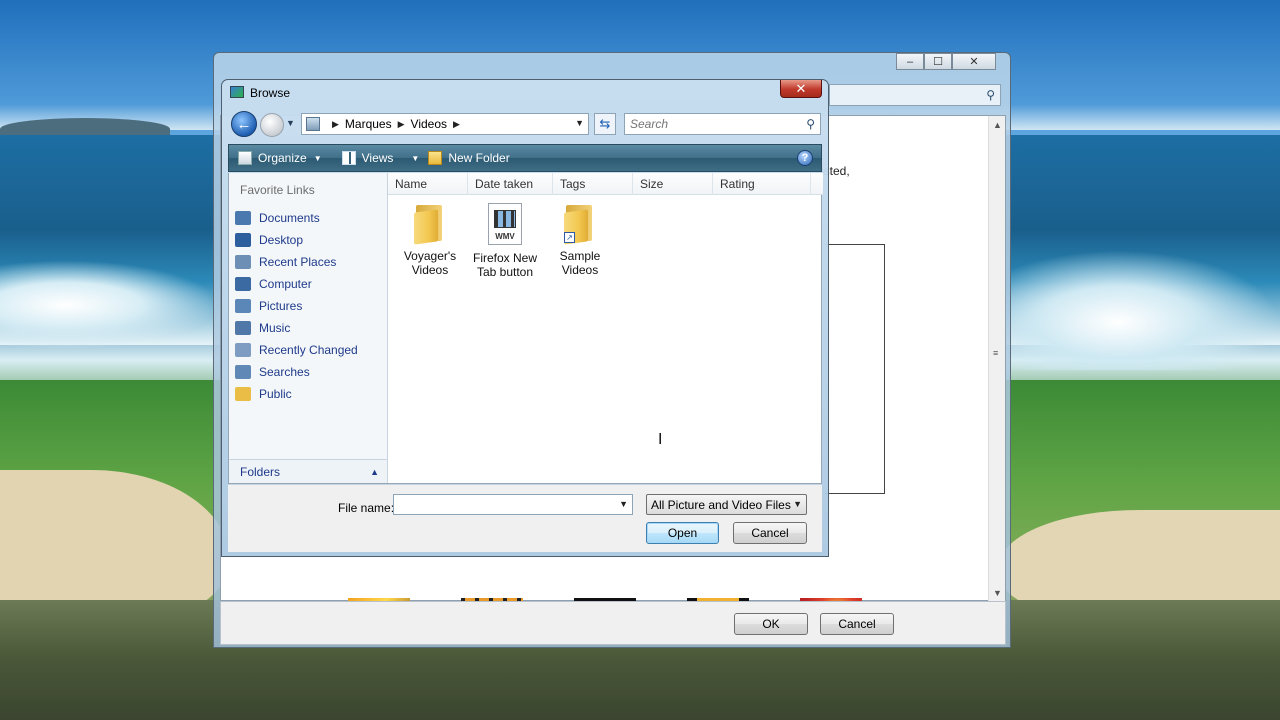  I want to click on new-folder-button: New Folder, so click(469, 158).